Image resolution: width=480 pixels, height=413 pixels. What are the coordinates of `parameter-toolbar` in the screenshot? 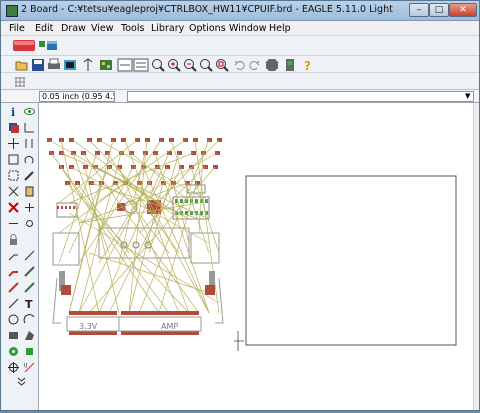 It's located at (240, 81).